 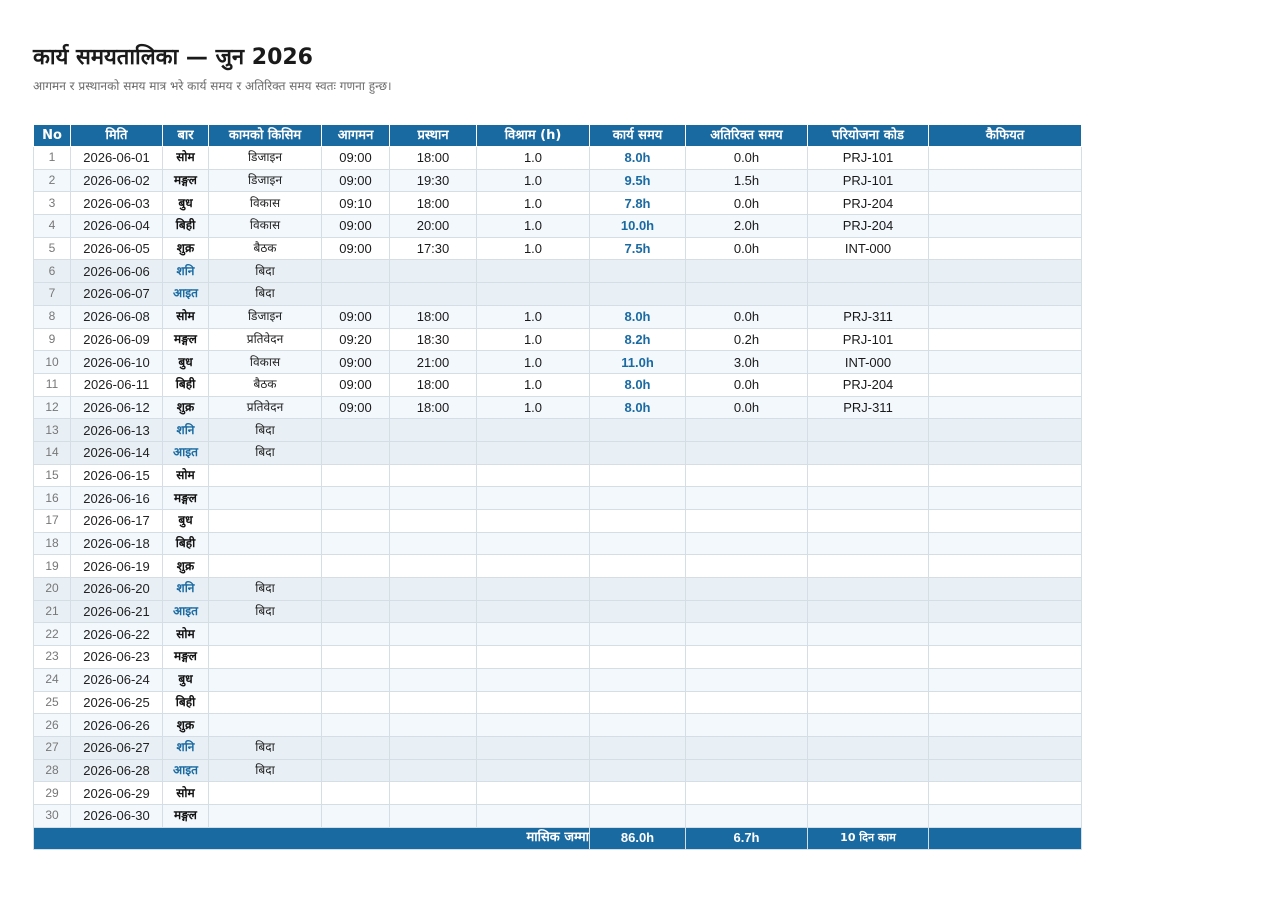 I want to click on column-header-remarks: कैफियत, so click(x=1005, y=135).